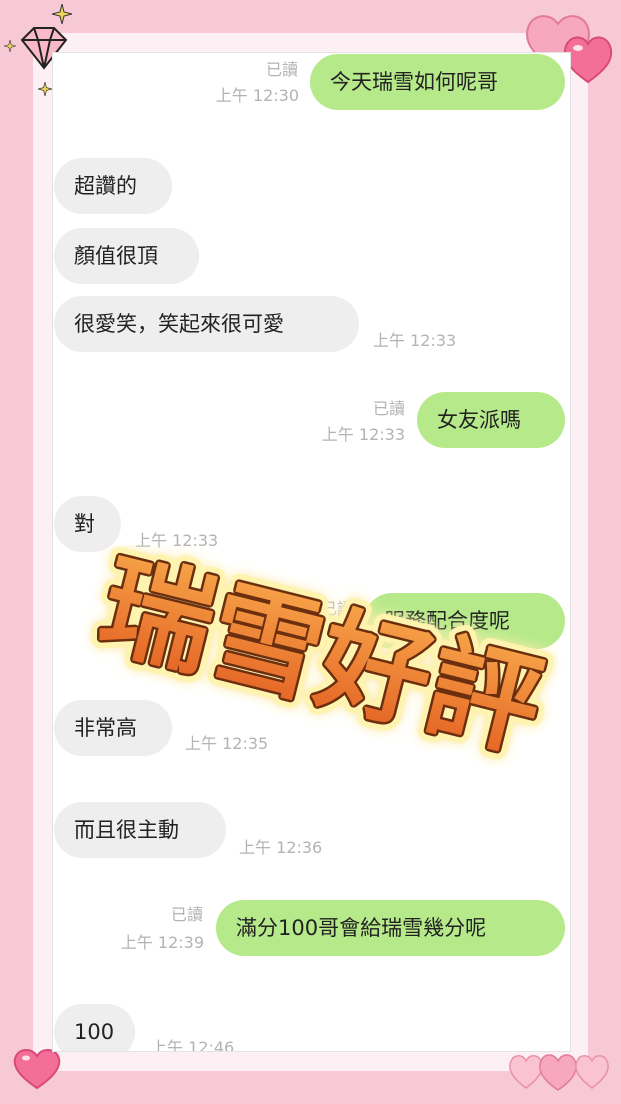 This screenshot has width=621, height=1104. I want to click on message-time: 上午 12:36, so click(281, 847).